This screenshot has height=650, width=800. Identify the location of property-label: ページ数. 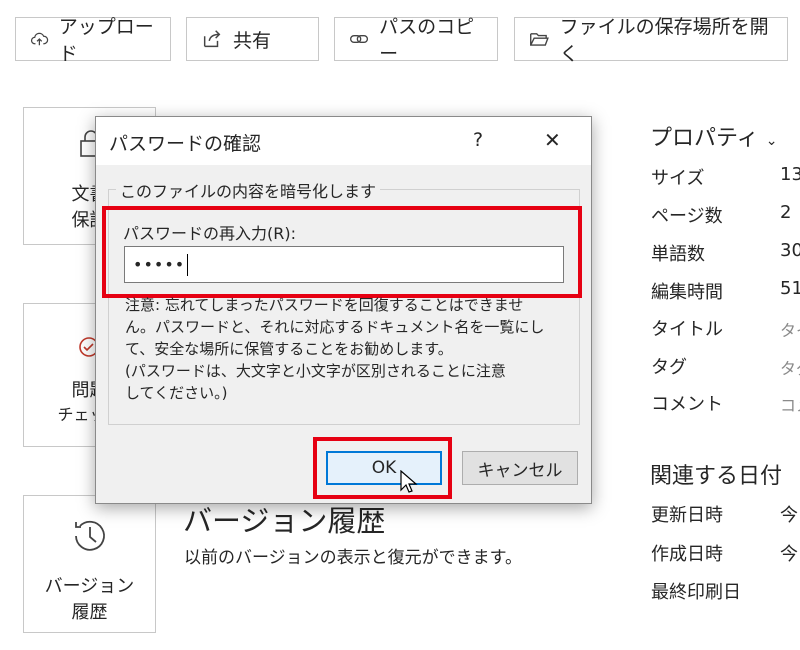
(687, 216).